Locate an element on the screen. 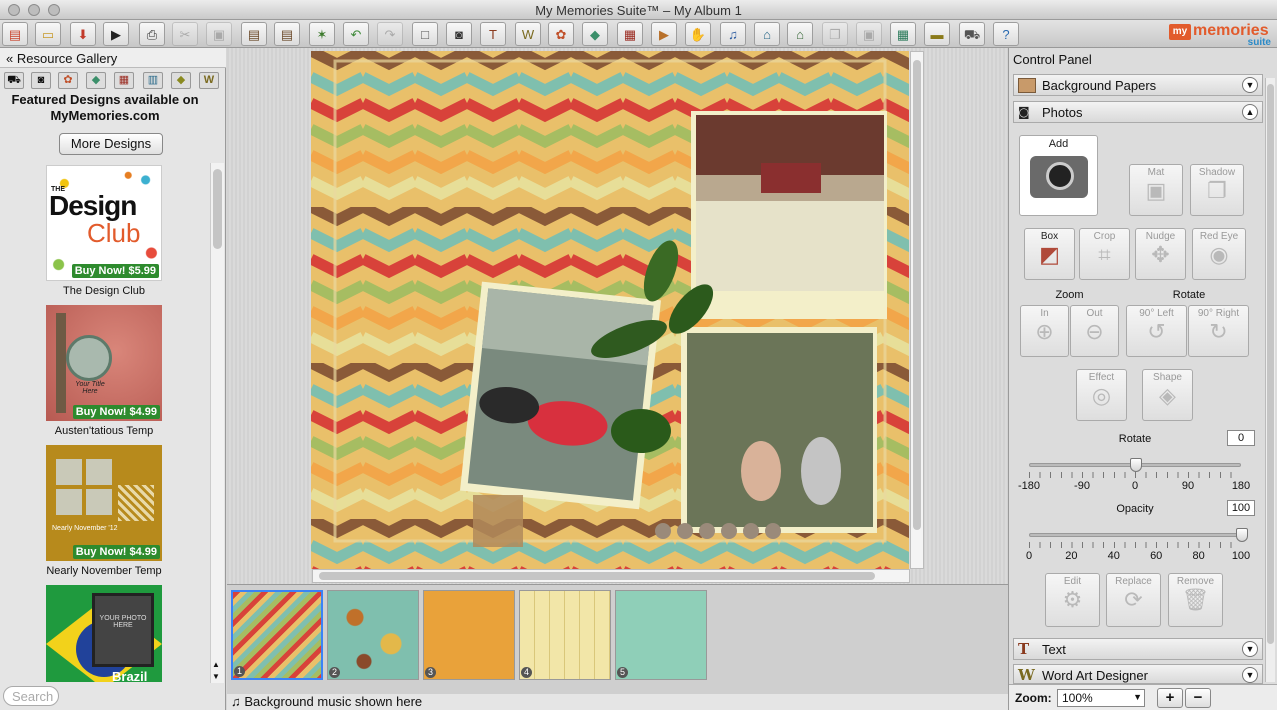 The height and width of the screenshot is (710, 1277). template-icon: ⌂ is located at coordinates (800, 34).